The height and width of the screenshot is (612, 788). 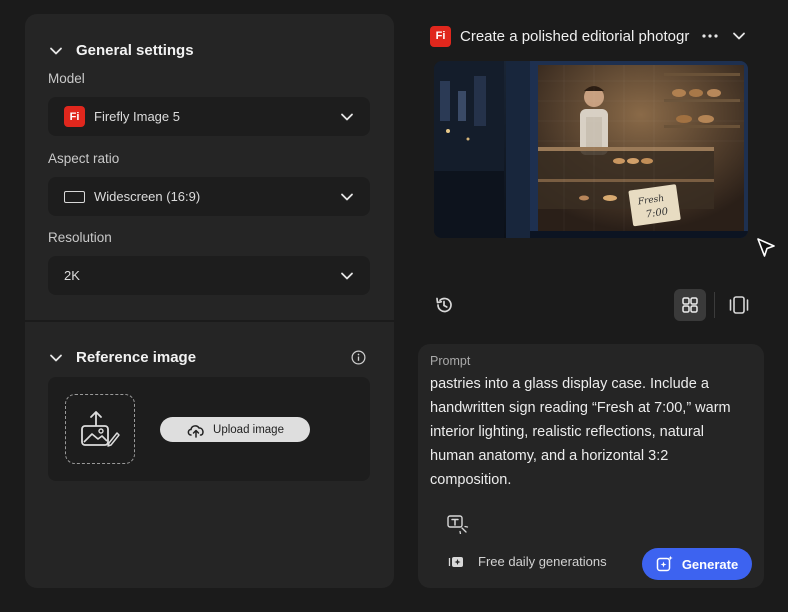 What do you see at coordinates (84, 158) in the screenshot?
I see `aspect-ratio-label: Aspect ratio` at bounding box center [84, 158].